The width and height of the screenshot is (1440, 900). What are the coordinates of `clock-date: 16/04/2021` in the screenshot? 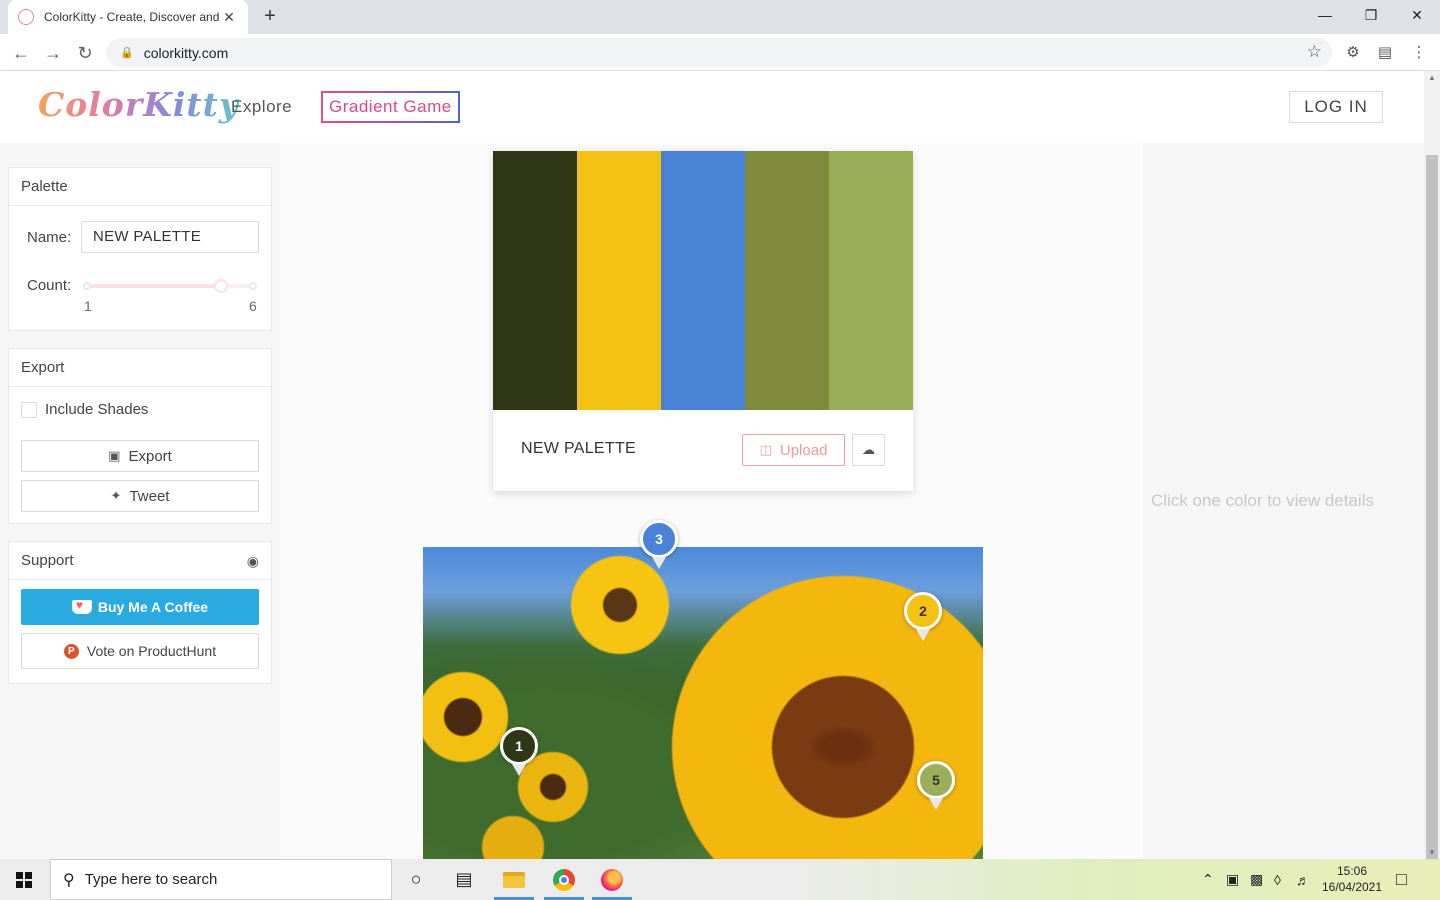 It's located at (1352, 887).